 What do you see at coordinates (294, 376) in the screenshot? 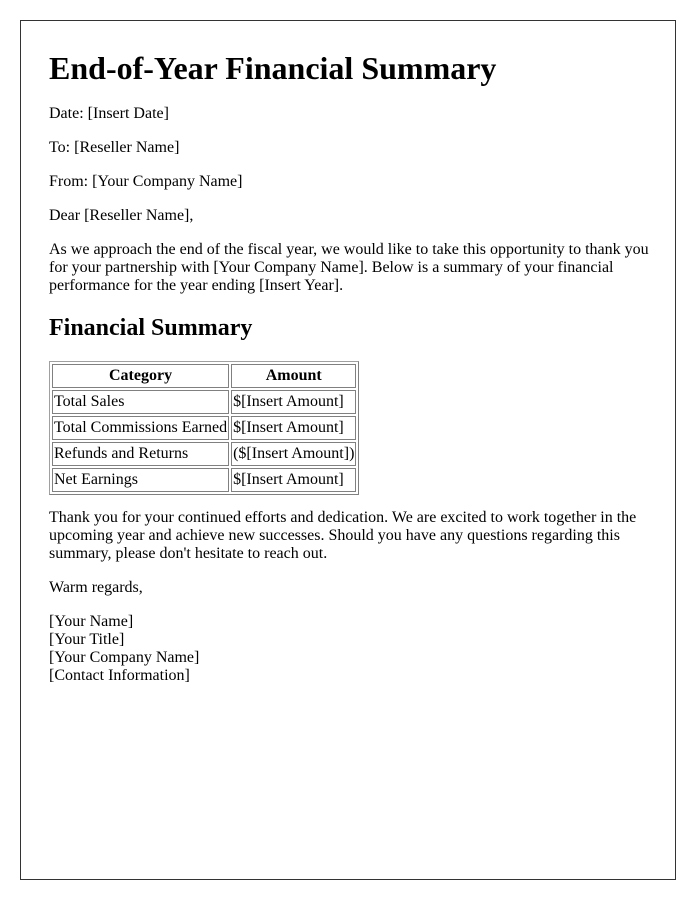
I see `column-header-amount: Amount` at bounding box center [294, 376].